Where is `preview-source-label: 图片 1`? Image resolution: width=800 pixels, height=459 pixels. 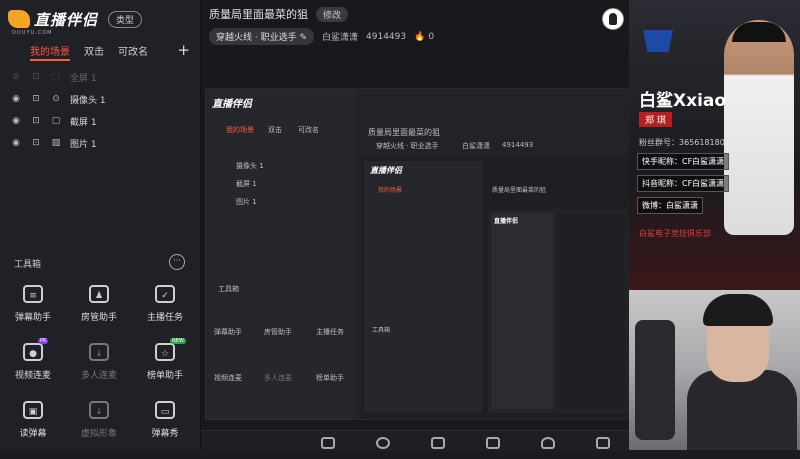 preview-source-label: 图片 1 is located at coordinates (246, 202).